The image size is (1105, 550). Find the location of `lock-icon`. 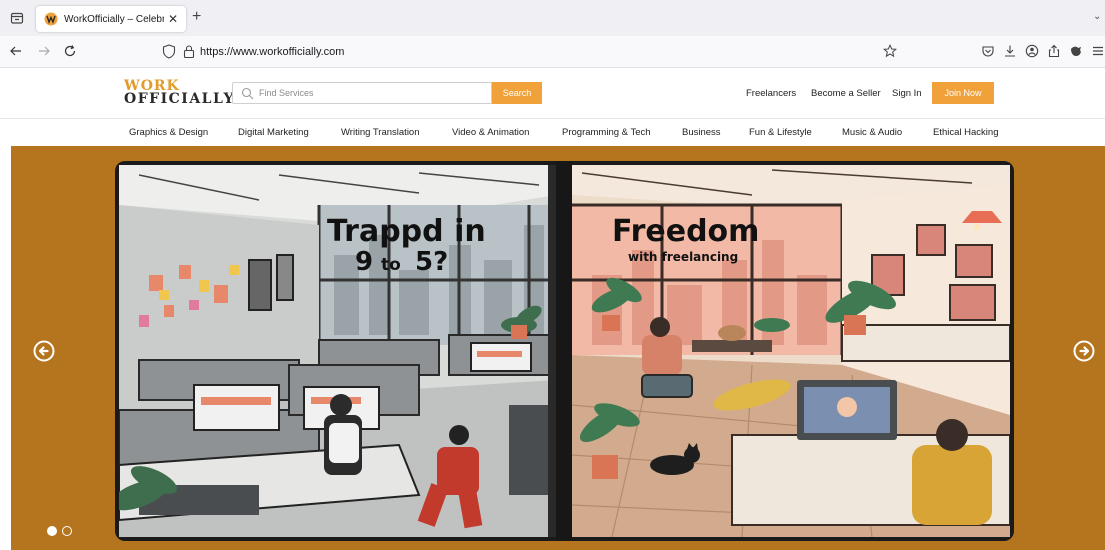

lock-icon is located at coordinates (189, 51).